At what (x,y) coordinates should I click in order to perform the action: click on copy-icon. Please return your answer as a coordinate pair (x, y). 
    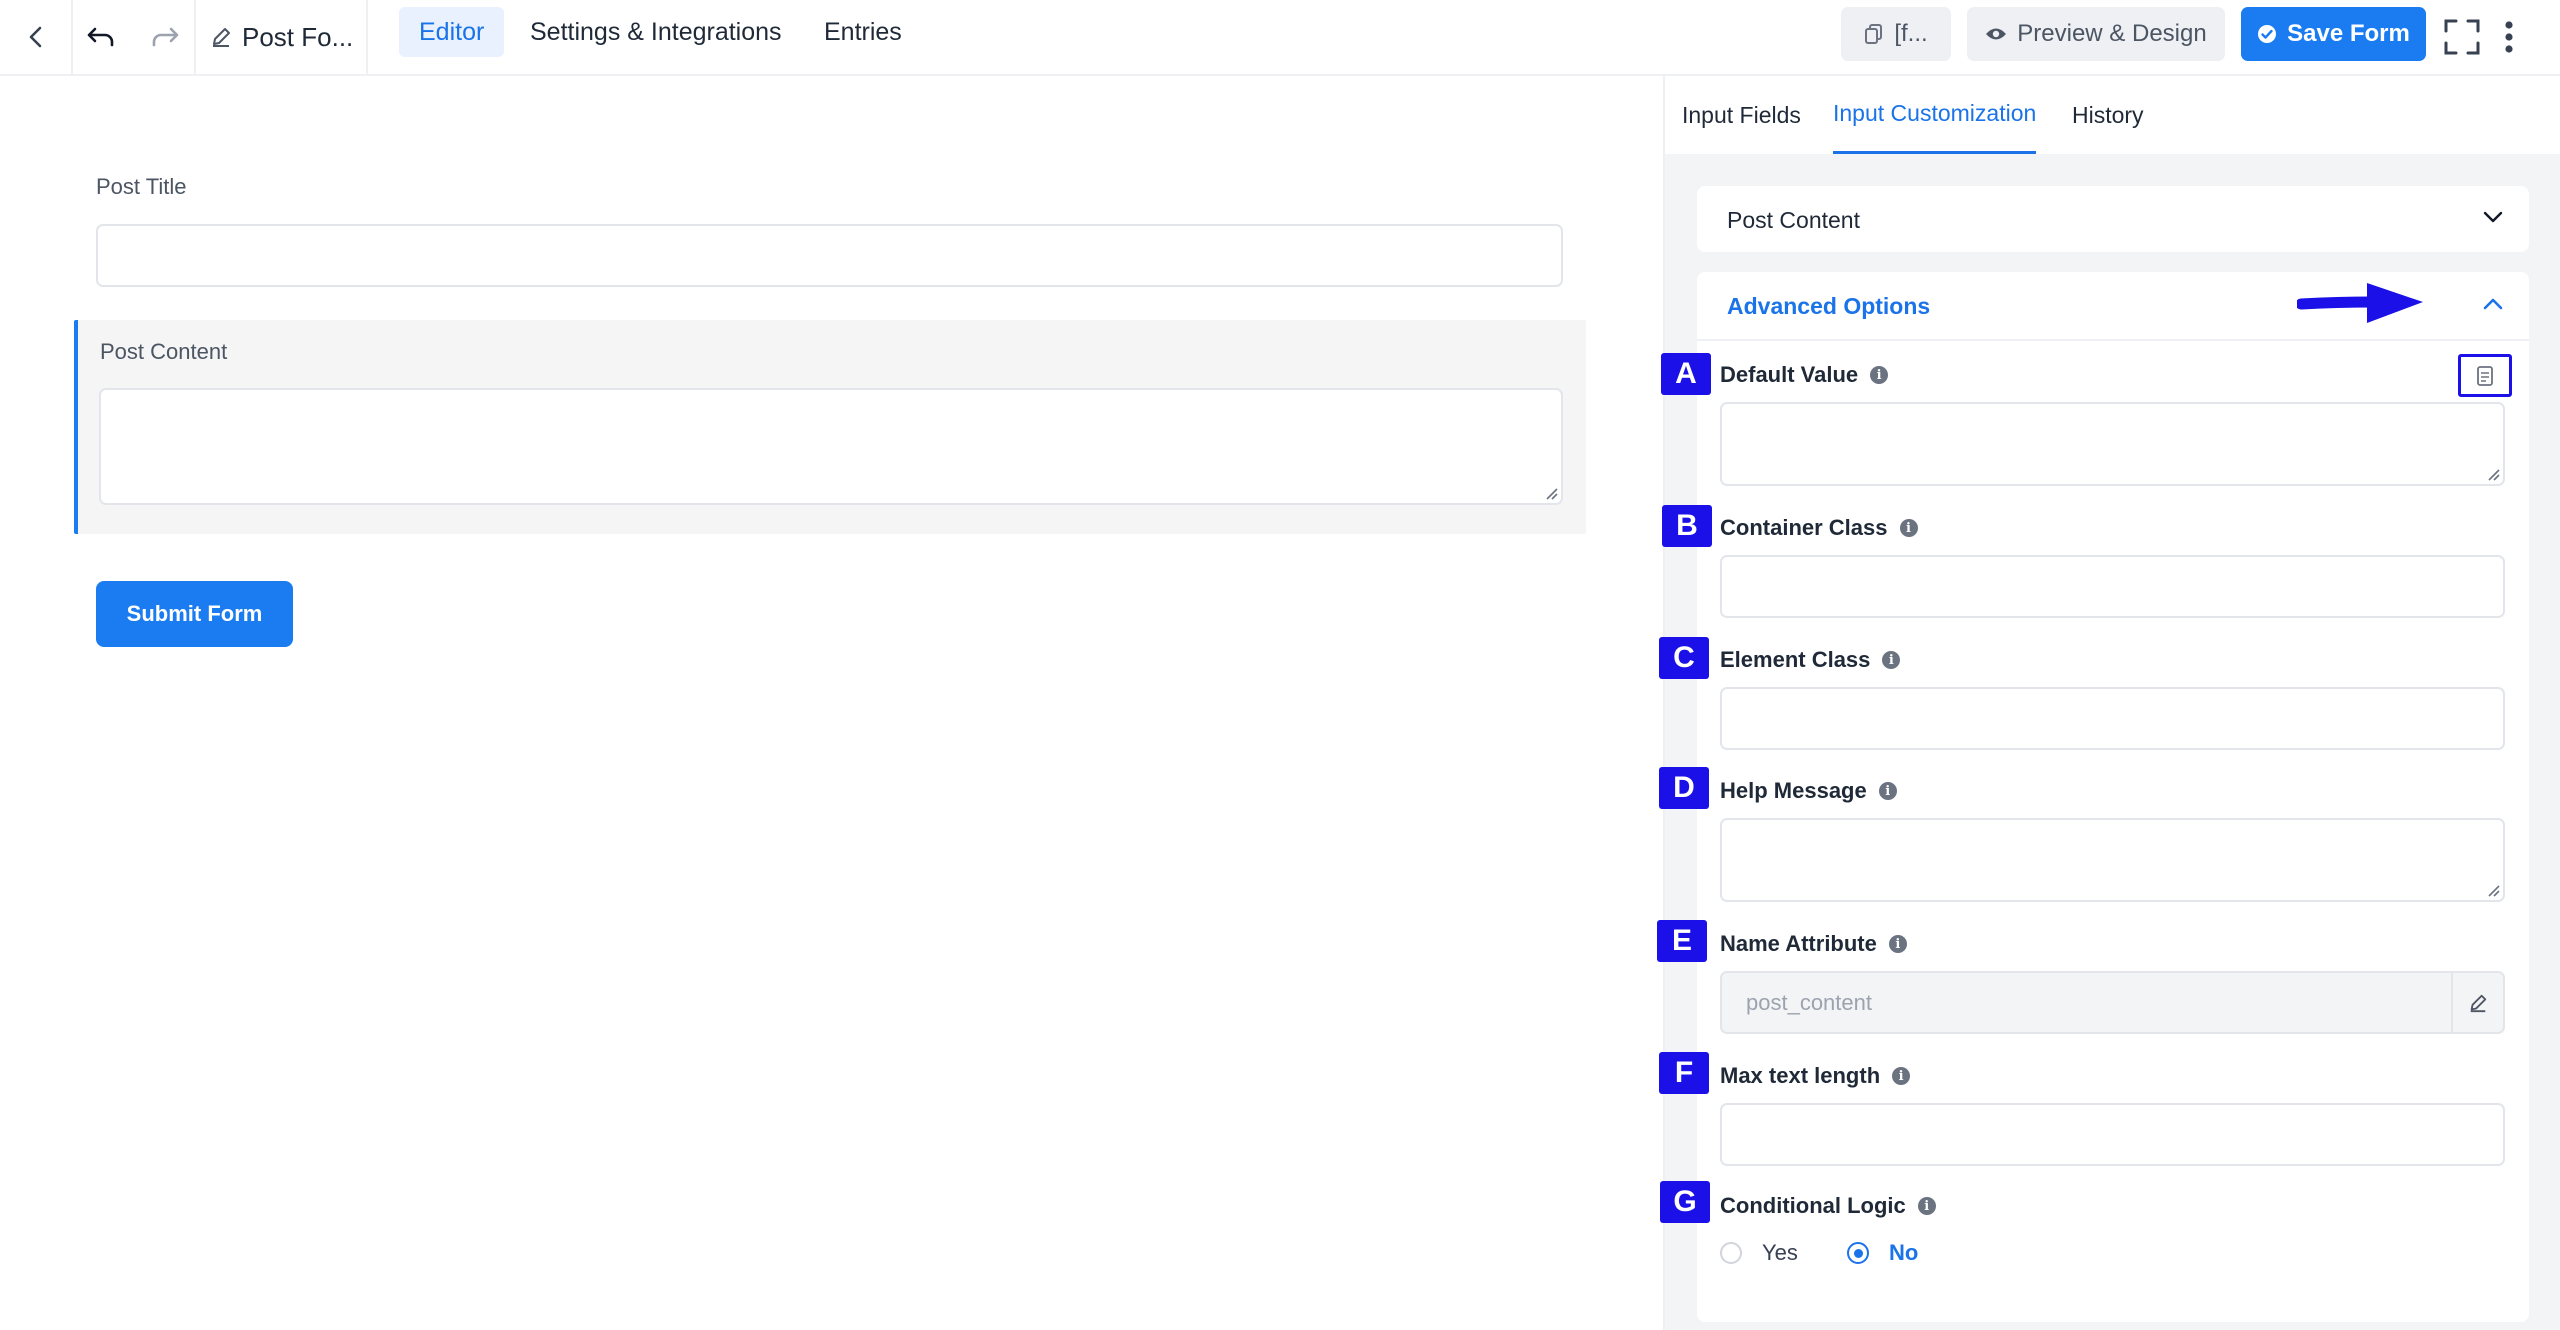
    Looking at the image, I should click on (1874, 34).